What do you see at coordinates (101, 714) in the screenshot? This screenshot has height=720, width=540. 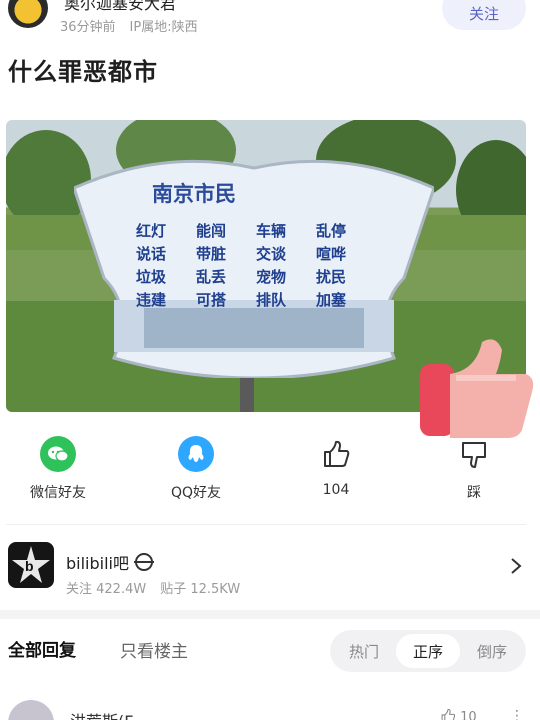 I see `reply-author: 洪荒斯(F` at bounding box center [101, 714].